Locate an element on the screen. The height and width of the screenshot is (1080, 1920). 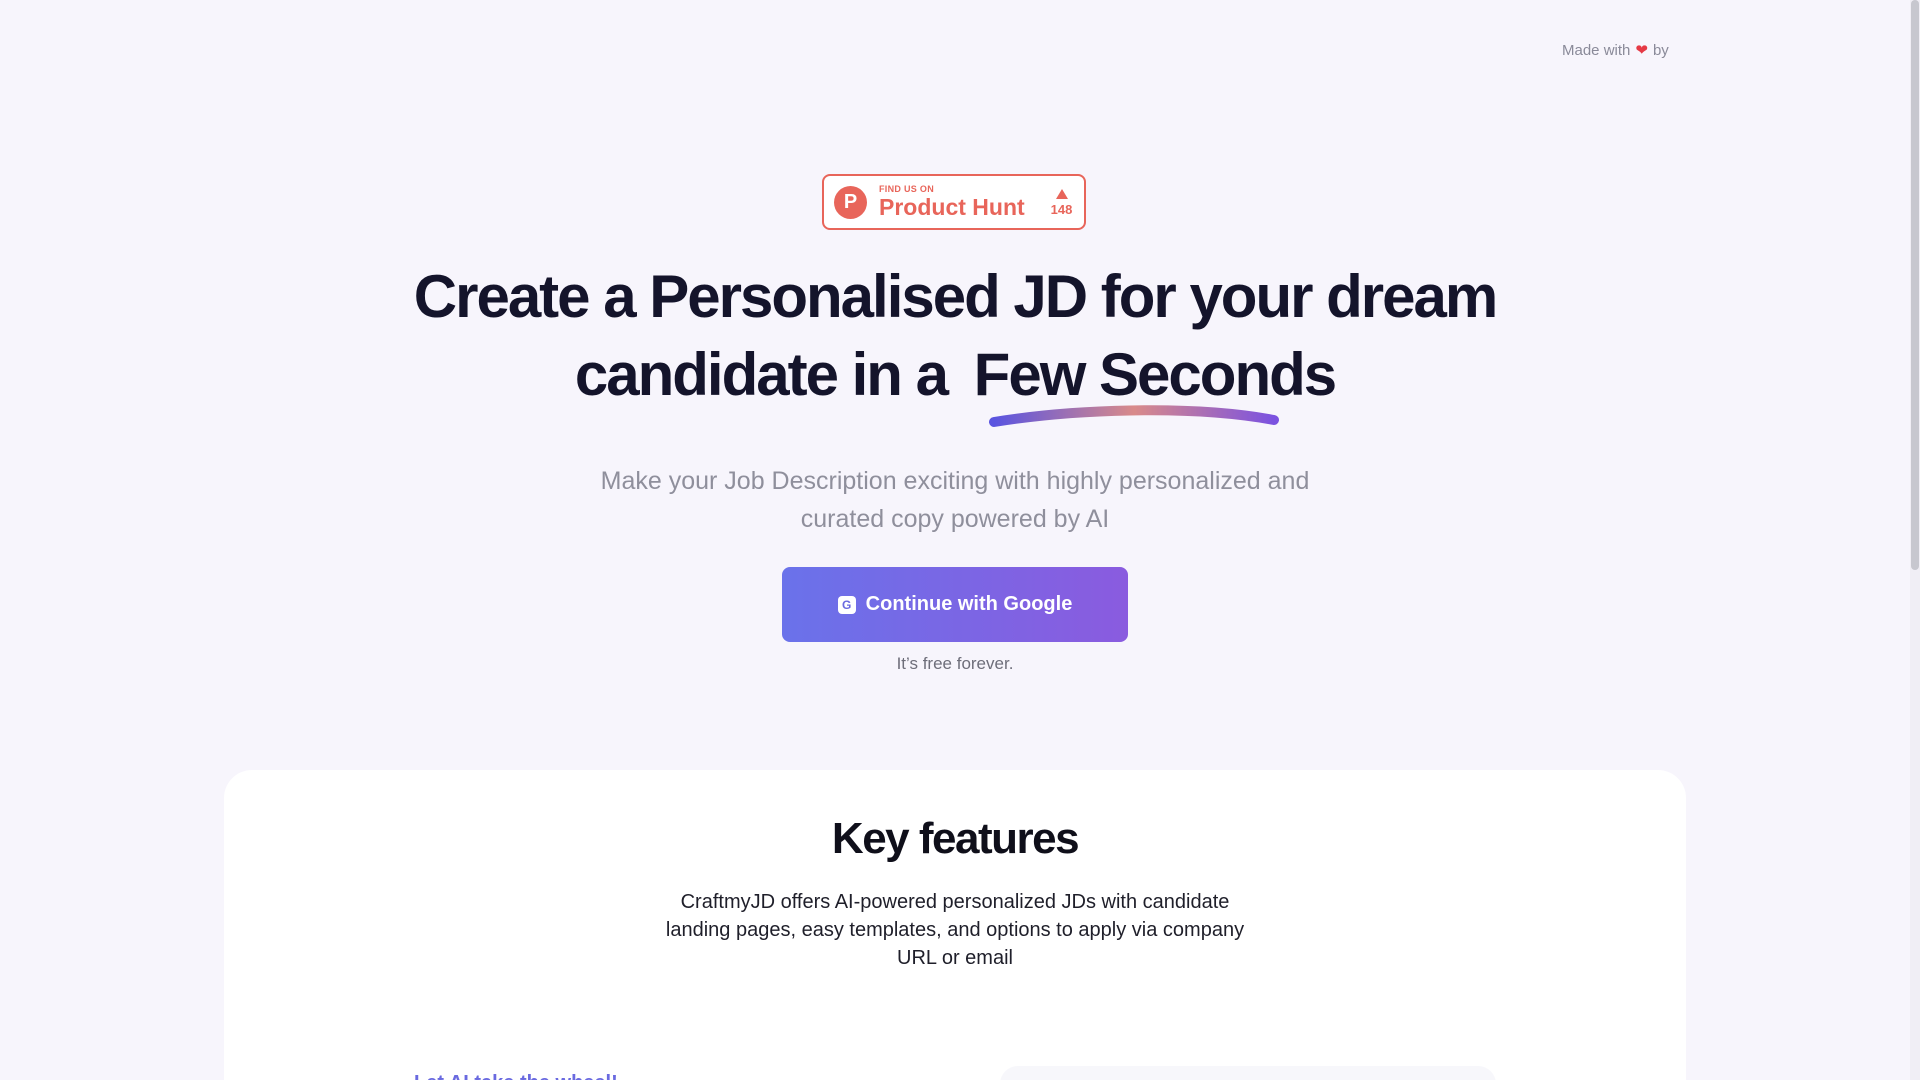
page-scrollbar is located at coordinates (1915, 540).